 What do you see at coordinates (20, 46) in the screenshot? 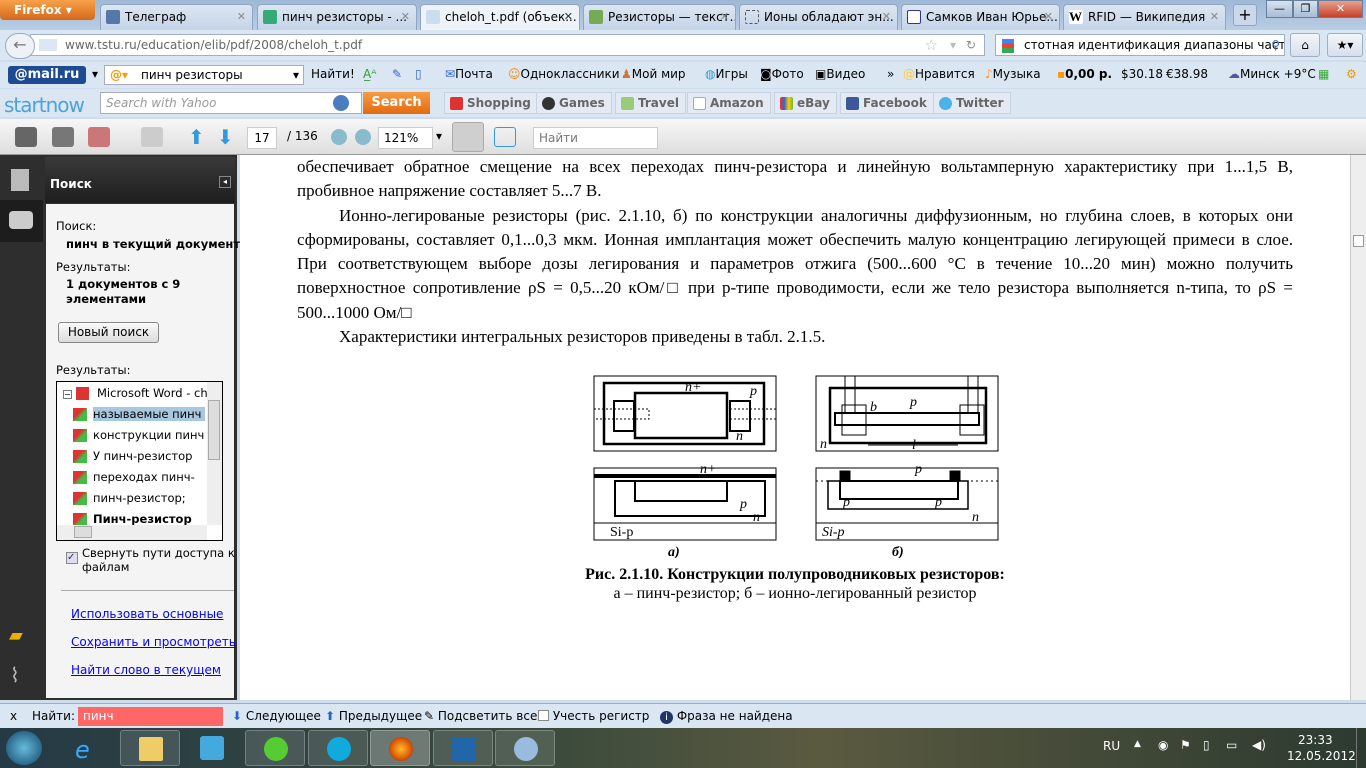
I see `back-button: ←` at bounding box center [20, 46].